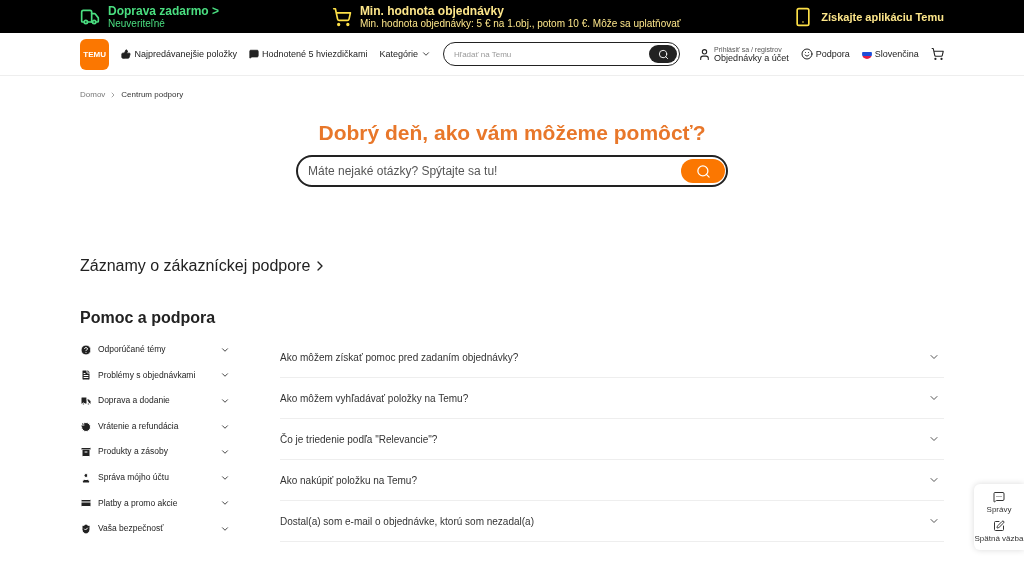  I want to click on shield-icon, so click(86, 528).